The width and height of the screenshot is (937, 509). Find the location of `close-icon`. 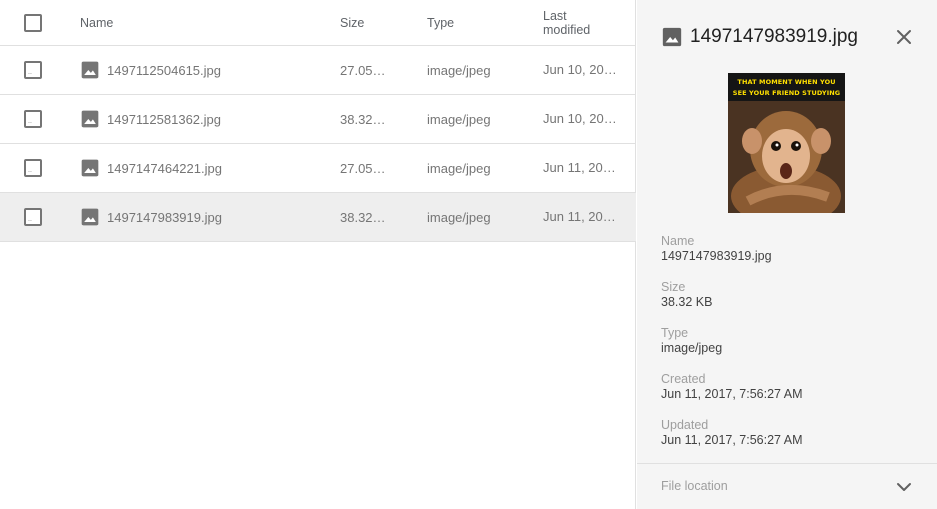

close-icon is located at coordinates (904, 37).